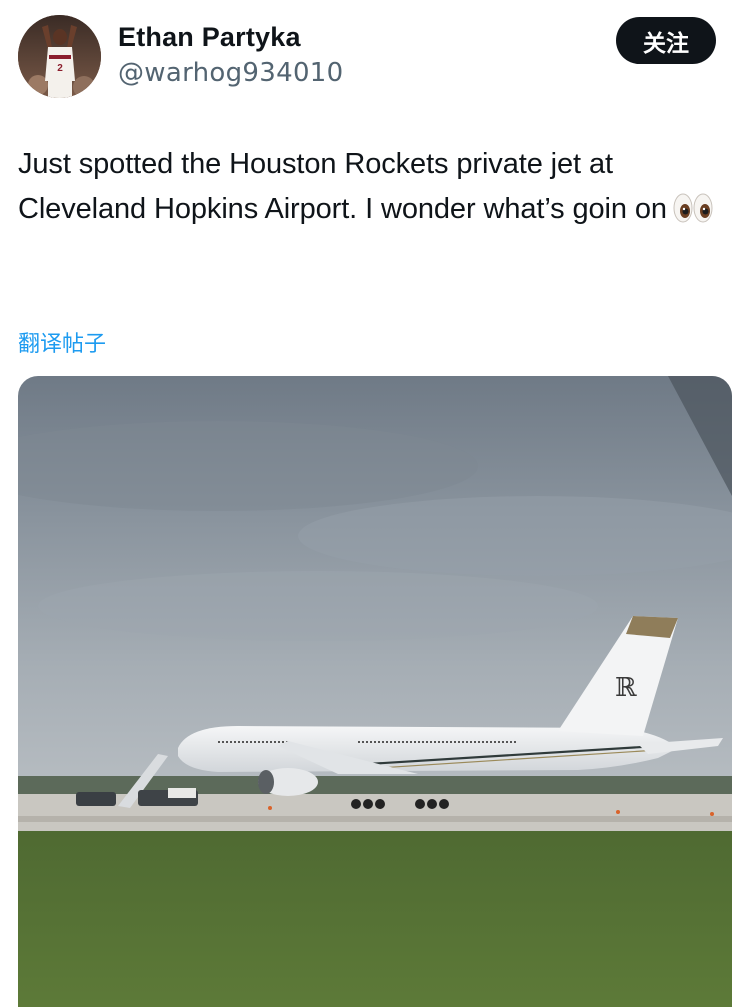  What do you see at coordinates (375, 55) in the screenshot?
I see `tweet-header: 2 Ethan Partyka @warhog934010 关注` at bounding box center [375, 55].